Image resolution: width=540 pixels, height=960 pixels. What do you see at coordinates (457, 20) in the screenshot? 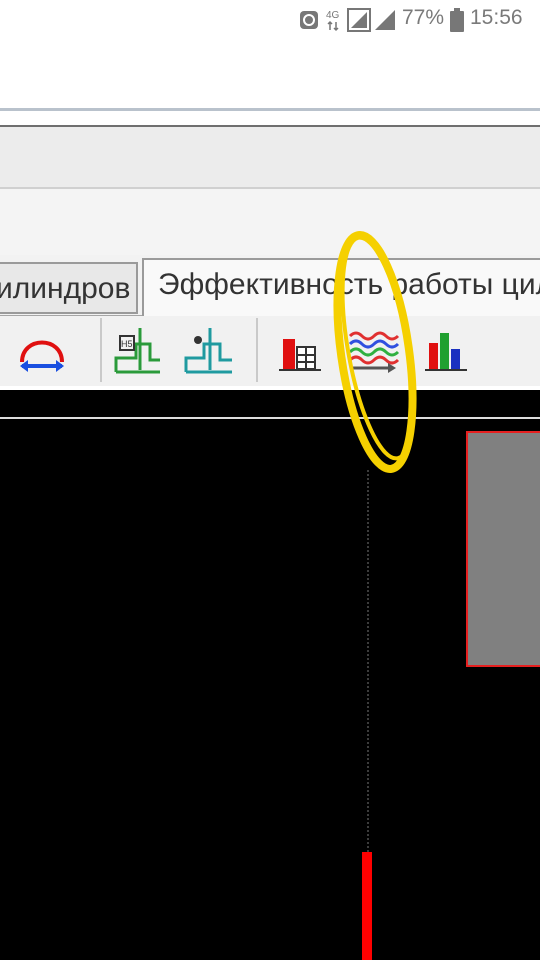
I see `battery-icon` at bounding box center [457, 20].